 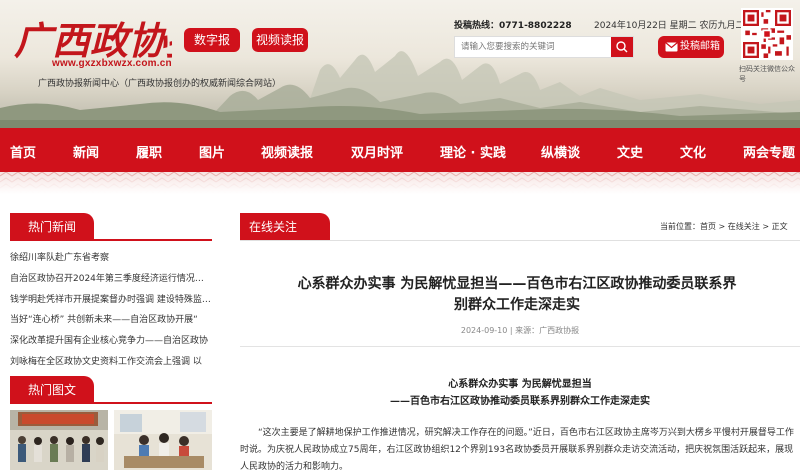 I want to click on search-input, so click(x=534, y=47).